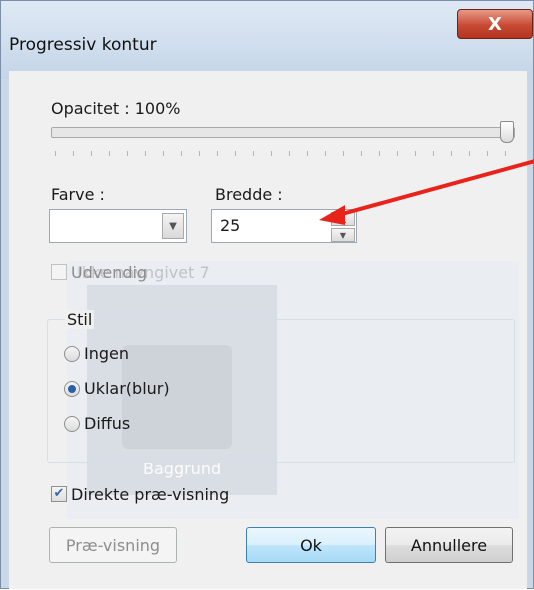 This screenshot has width=534, height=590. Describe the element at coordinates (432, 189) in the screenshot. I see `arrow-shaft` at that location.